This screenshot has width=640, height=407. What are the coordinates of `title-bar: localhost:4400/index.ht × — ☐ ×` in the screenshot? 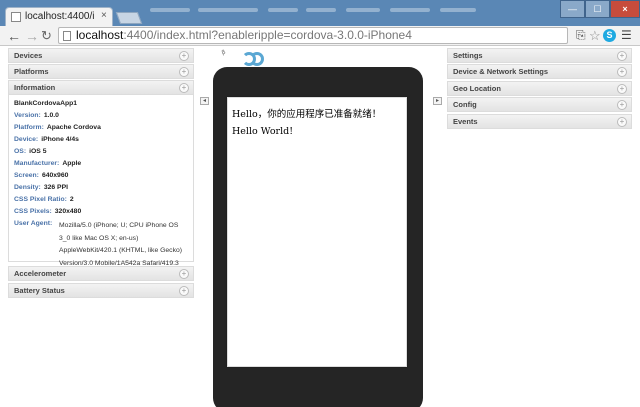 It's located at (320, 13).